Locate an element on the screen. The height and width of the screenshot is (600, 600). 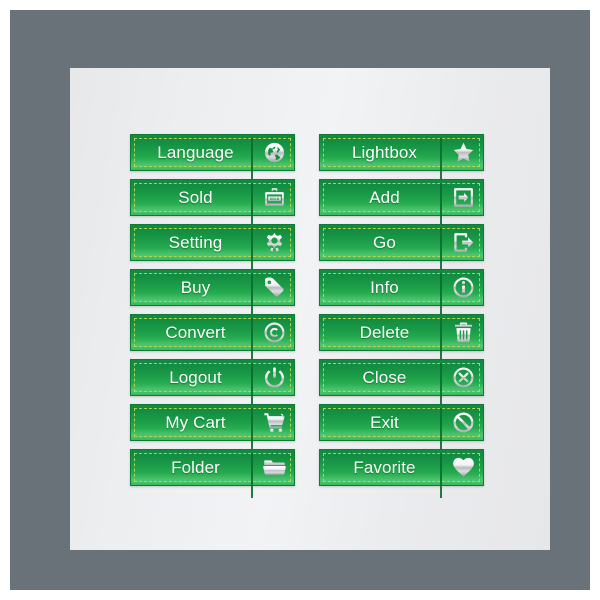
button-slot: Language is located at coordinates (212, 158).